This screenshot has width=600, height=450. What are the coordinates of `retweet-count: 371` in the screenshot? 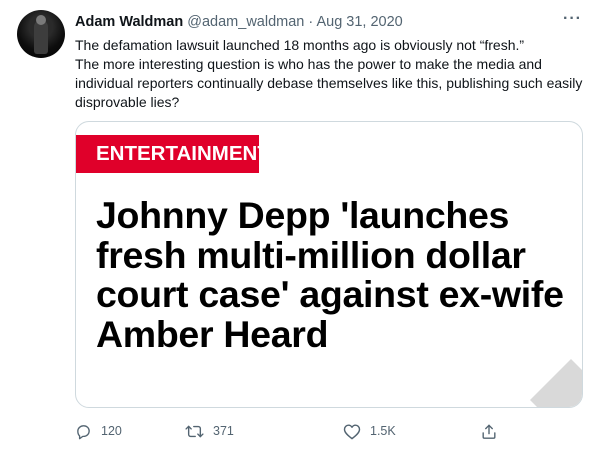 It's located at (223, 431).